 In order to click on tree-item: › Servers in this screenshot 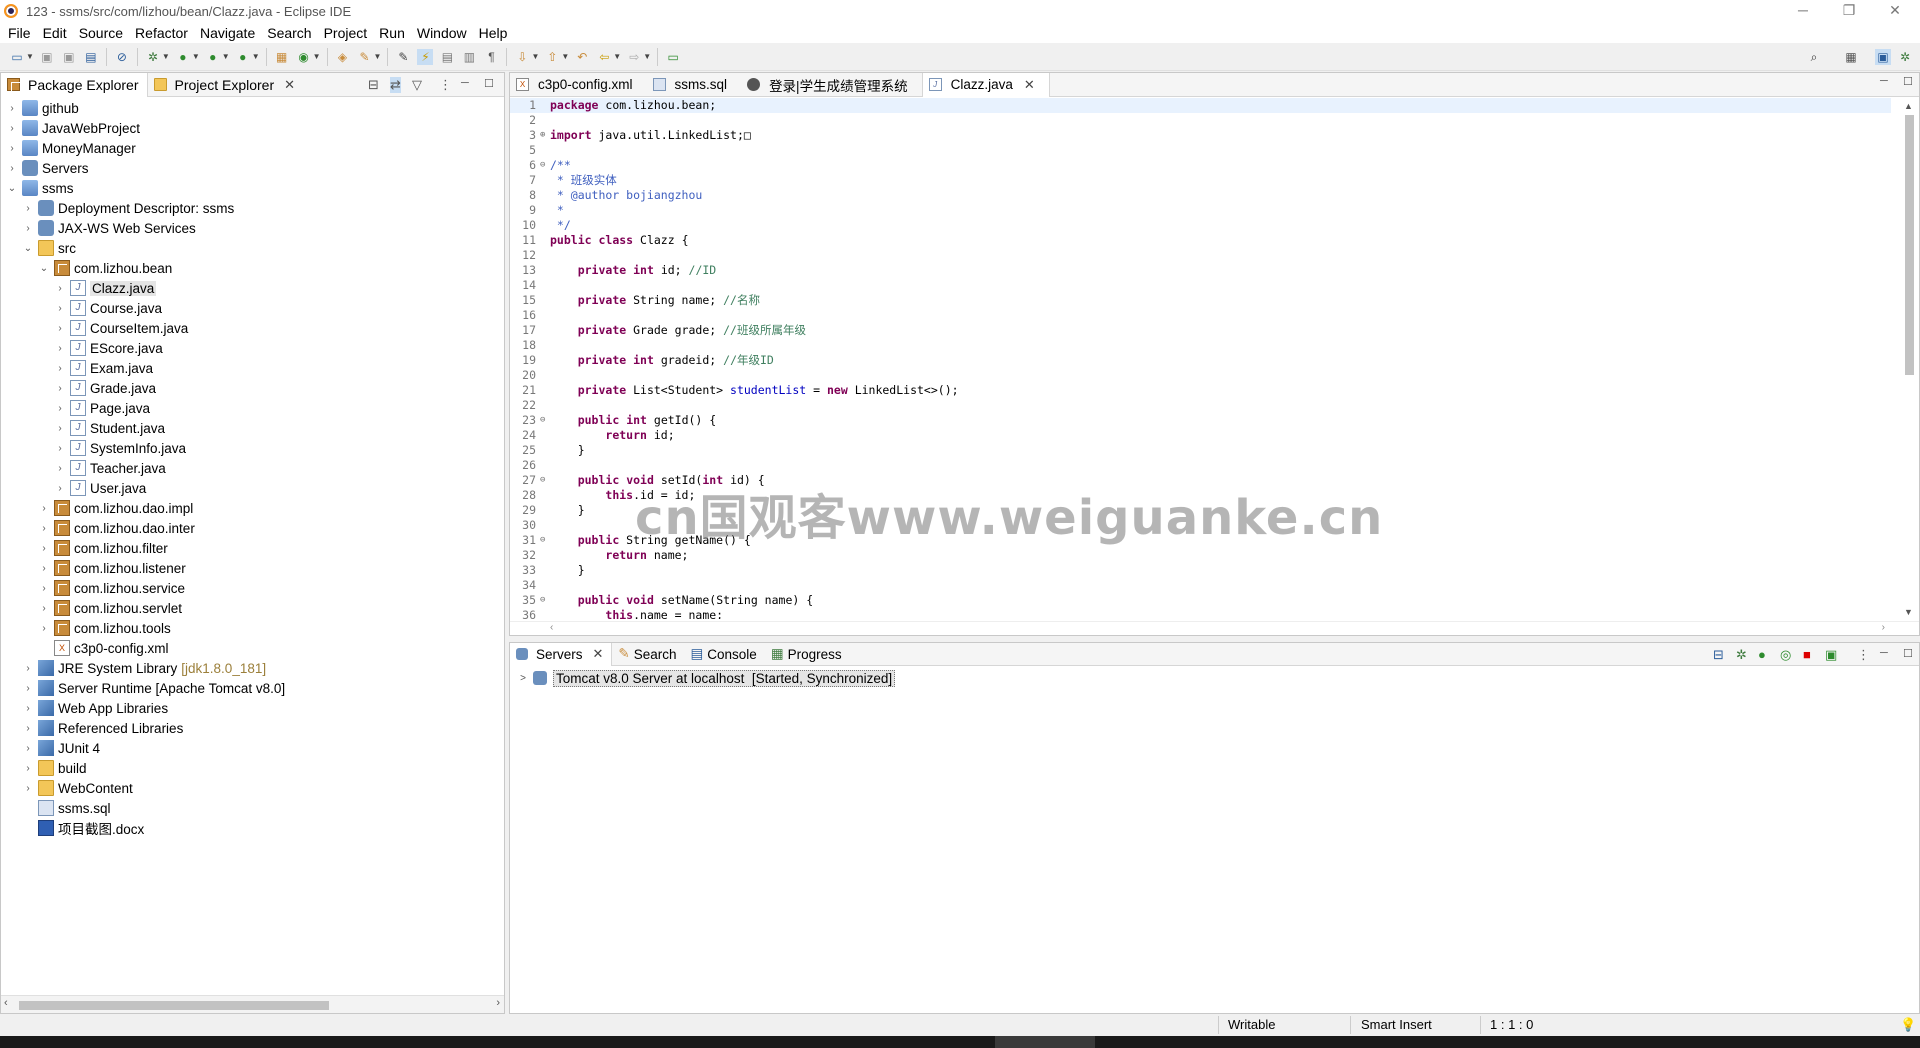, I will do `click(252, 168)`.